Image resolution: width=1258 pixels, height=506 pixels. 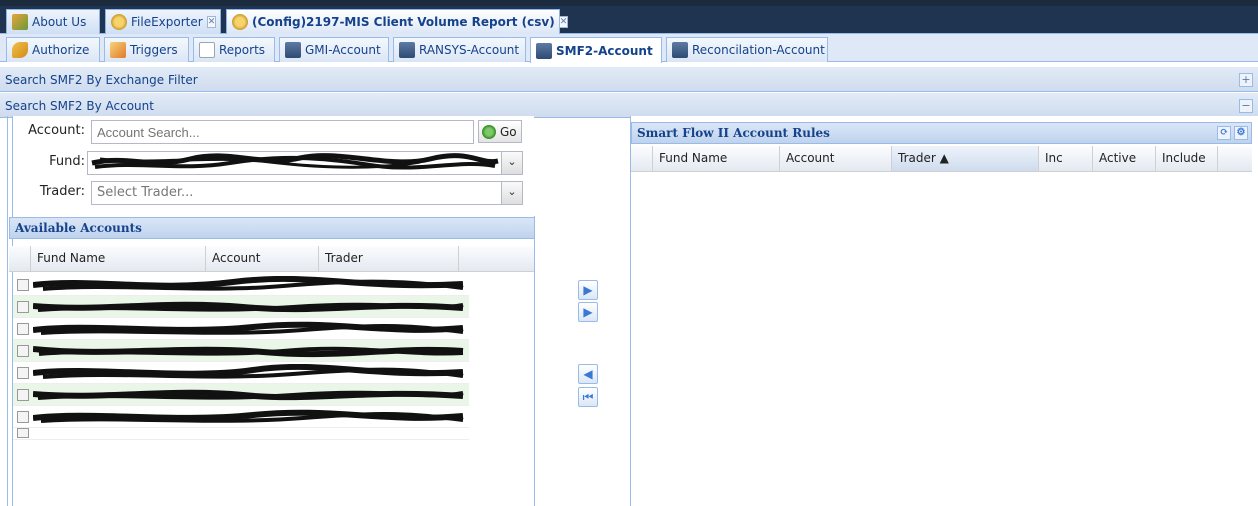 What do you see at coordinates (118, 50) in the screenshot?
I see `trigger-icon` at bounding box center [118, 50].